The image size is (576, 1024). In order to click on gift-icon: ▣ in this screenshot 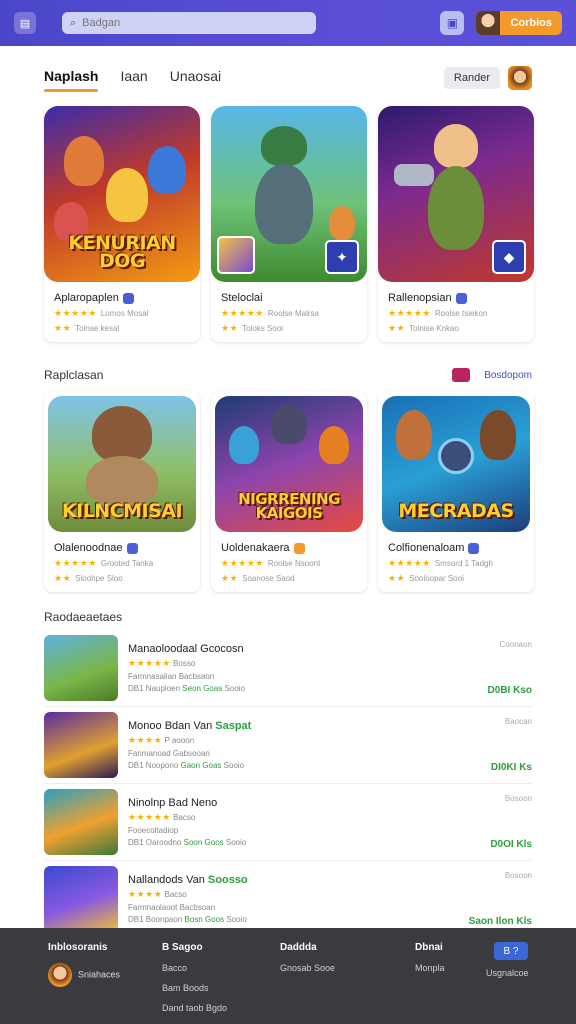, I will do `click(452, 23)`.